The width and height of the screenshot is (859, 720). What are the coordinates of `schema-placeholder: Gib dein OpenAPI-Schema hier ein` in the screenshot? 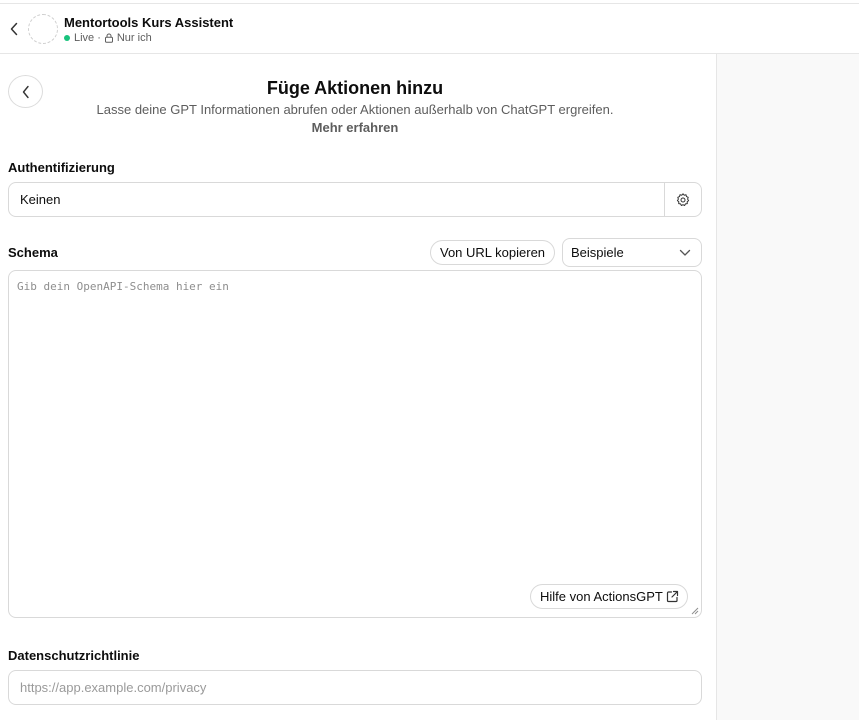 It's located at (123, 286).